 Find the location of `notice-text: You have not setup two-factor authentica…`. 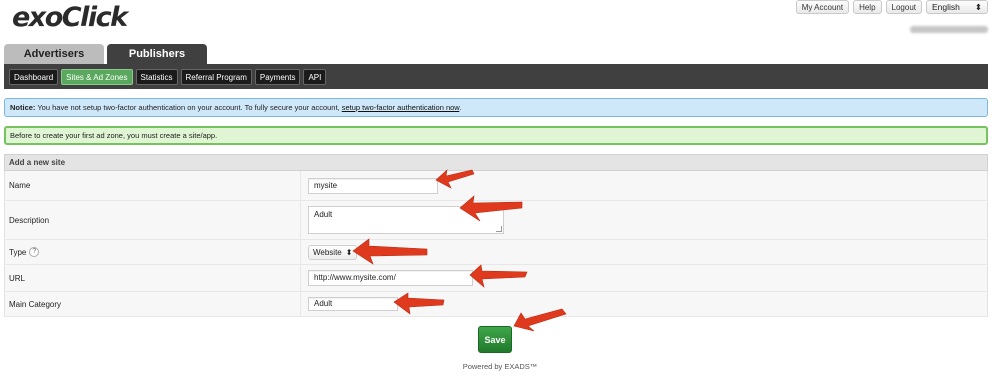

notice-text: You have not setup two-factor authentica… is located at coordinates (188, 107).